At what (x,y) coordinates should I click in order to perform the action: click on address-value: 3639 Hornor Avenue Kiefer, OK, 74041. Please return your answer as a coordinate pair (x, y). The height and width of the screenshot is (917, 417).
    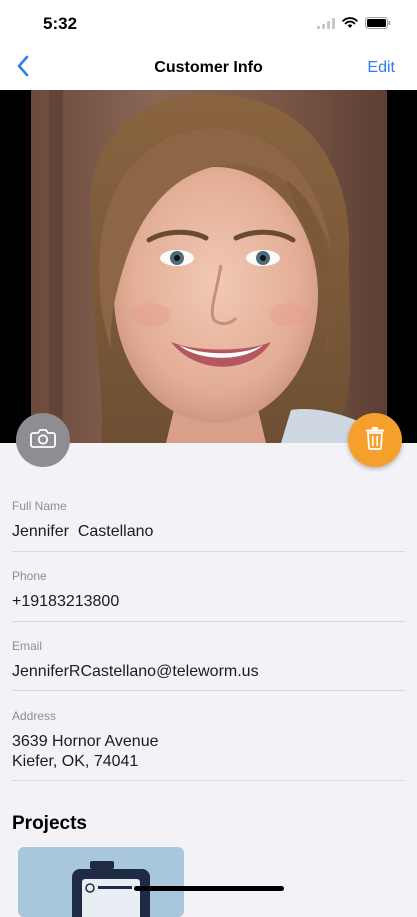
    Looking at the image, I should click on (208, 752).